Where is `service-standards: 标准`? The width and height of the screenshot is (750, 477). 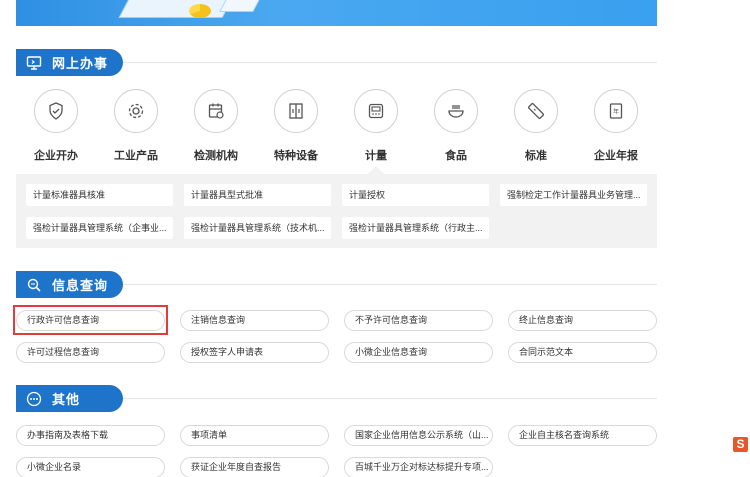 service-standards: 标准 is located at coordinates (536, 126).